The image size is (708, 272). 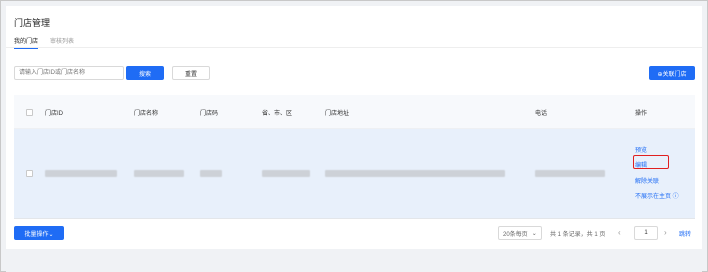 What do you see at coordinates (211, 173) in the screenshot?
I see `store-code-redacted` at bounding box center [211, 173].